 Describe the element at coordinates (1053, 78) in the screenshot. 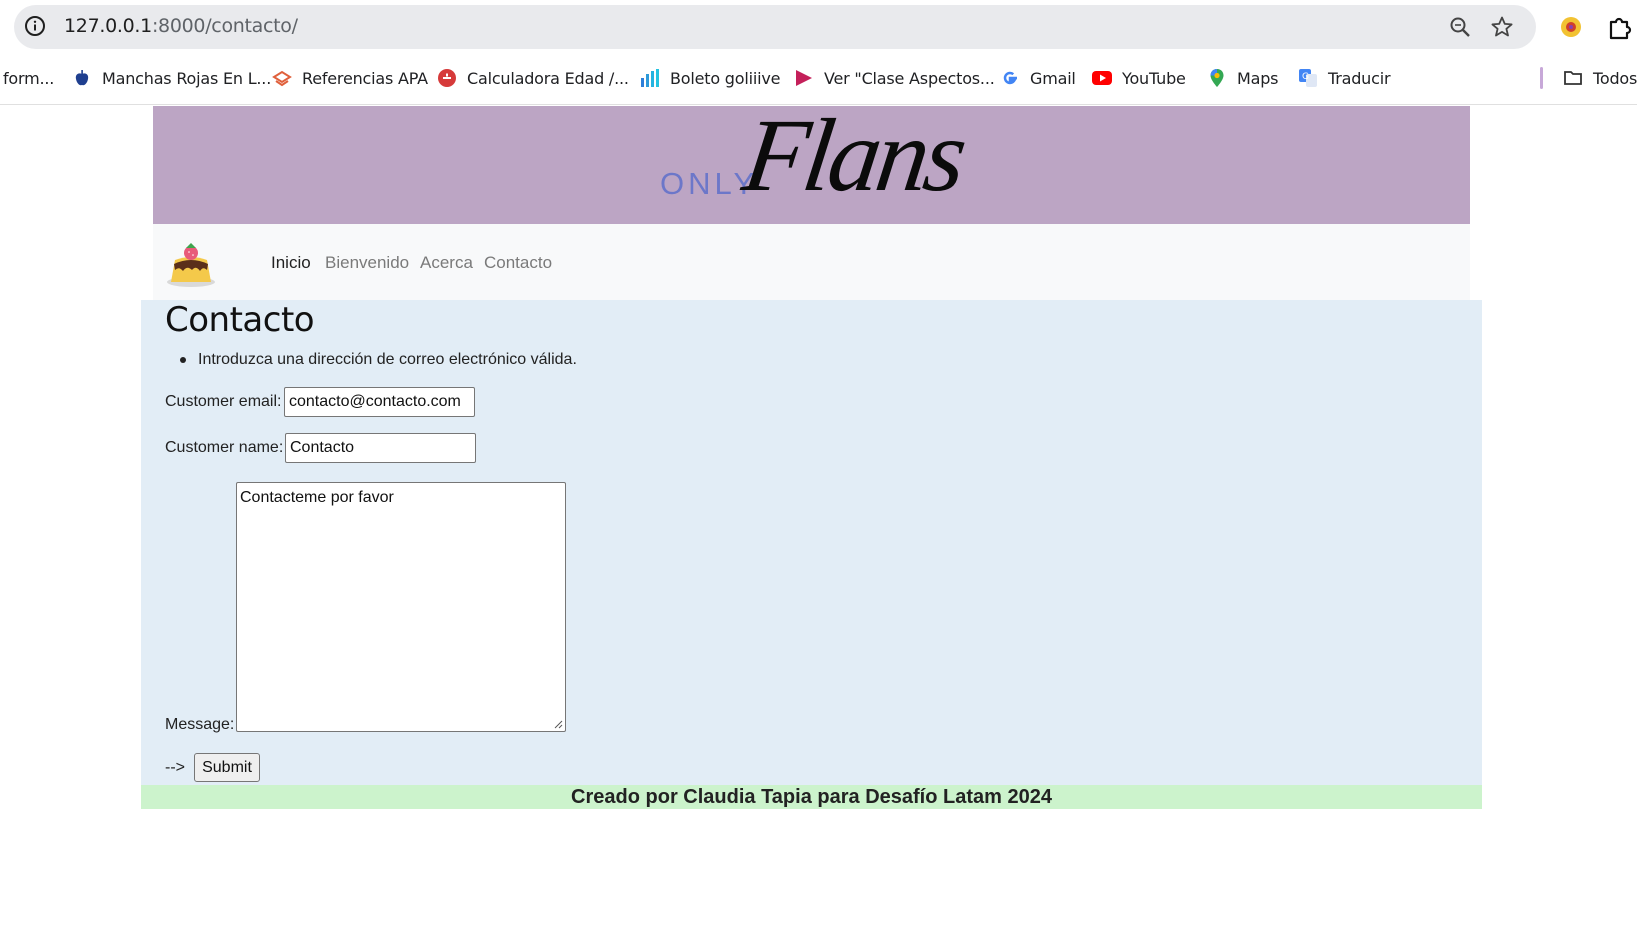

I see `bookmark-label: Gmail` at that location.